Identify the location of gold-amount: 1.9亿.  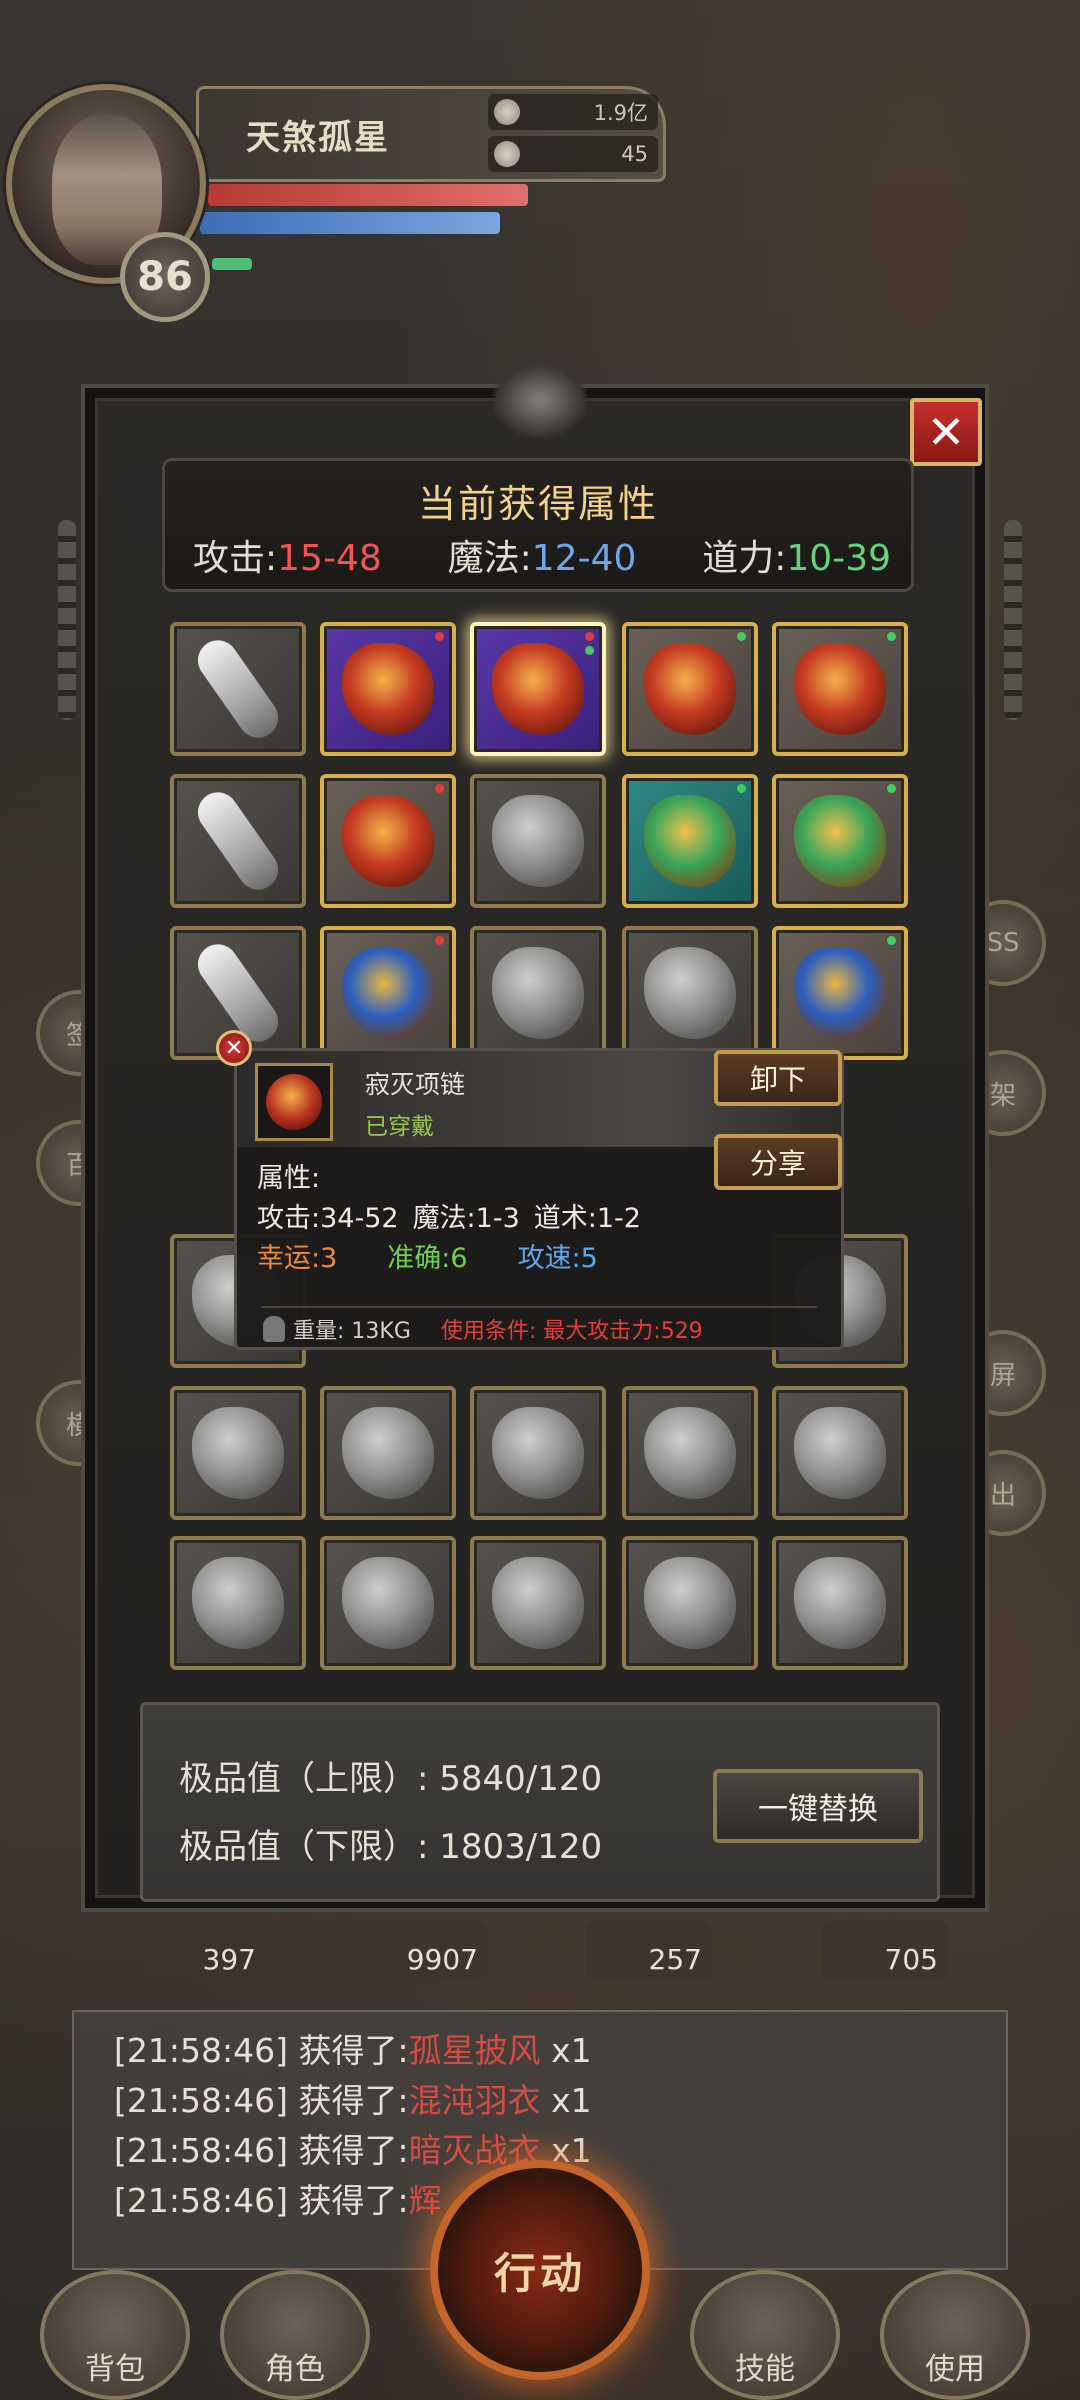
(620, 113).